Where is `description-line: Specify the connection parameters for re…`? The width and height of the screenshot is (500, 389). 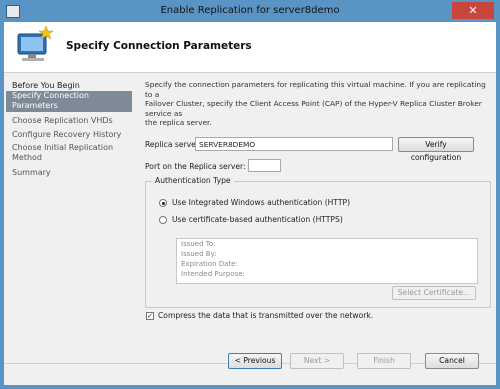
description-line: Specify the connection parameters for re… is located at coordinates (315, 89).